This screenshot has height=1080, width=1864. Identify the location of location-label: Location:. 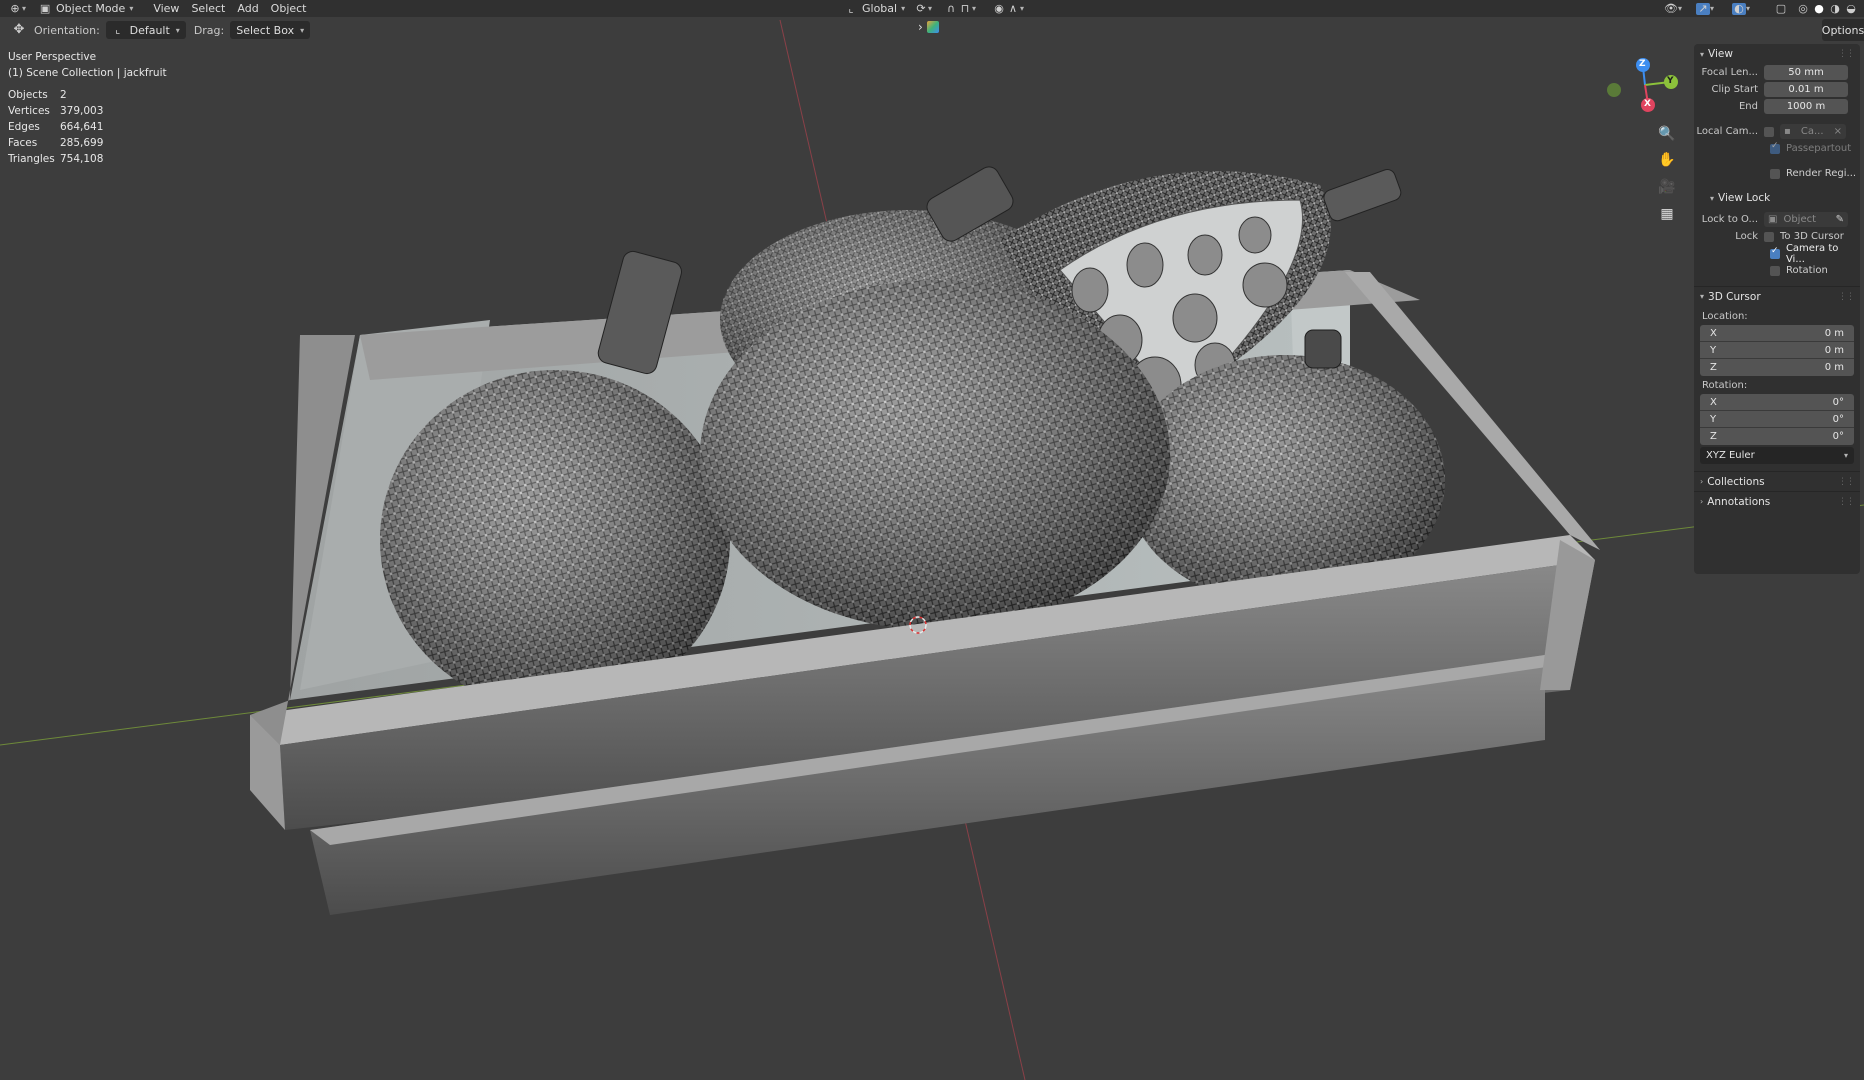
(1725, 316).